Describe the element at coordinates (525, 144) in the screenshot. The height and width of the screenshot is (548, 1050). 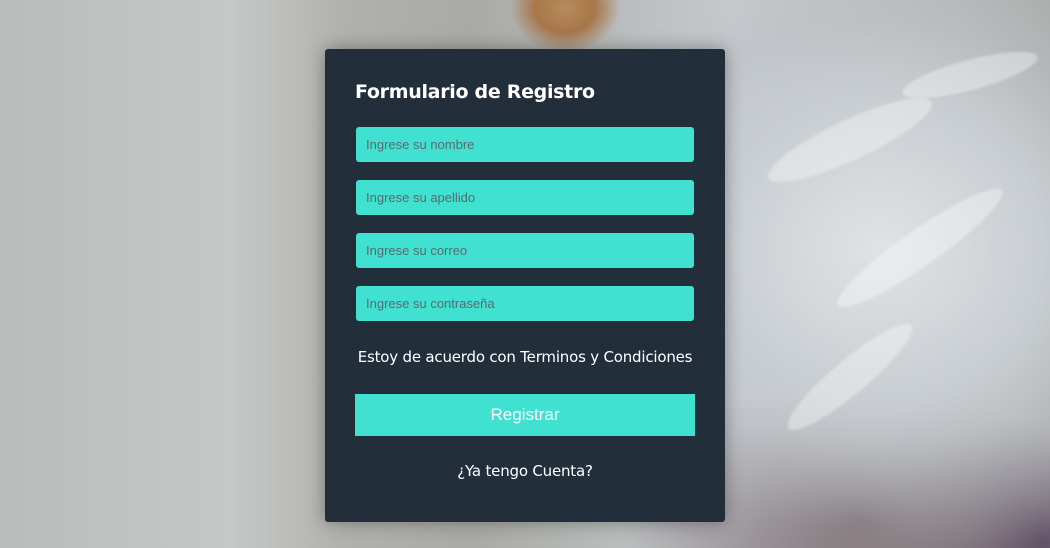
I see `first-name-input` at that location.